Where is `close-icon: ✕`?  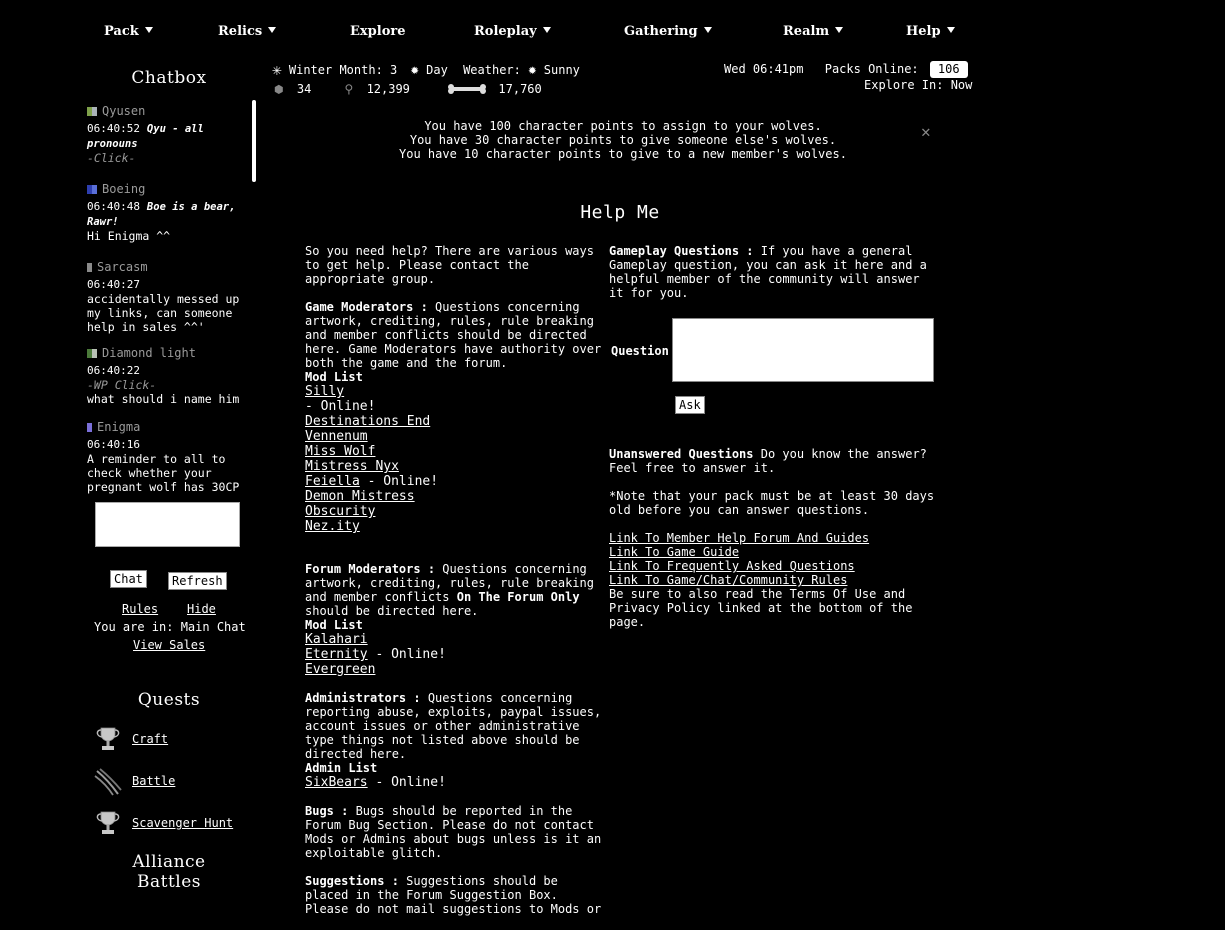 close-icon: ✕ is located at coordinates (926, 131).